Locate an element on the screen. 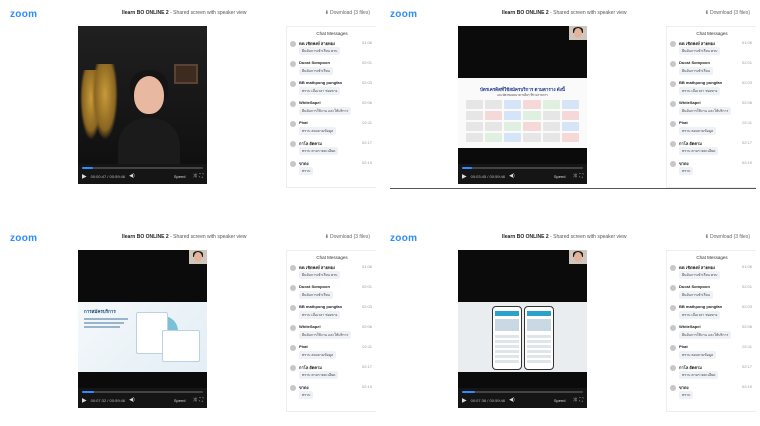  video-player: ▶ 00:07:36 / 00:59:46 ◀) Speed ⤨ ⛶ is located at coordinates (522, 329).